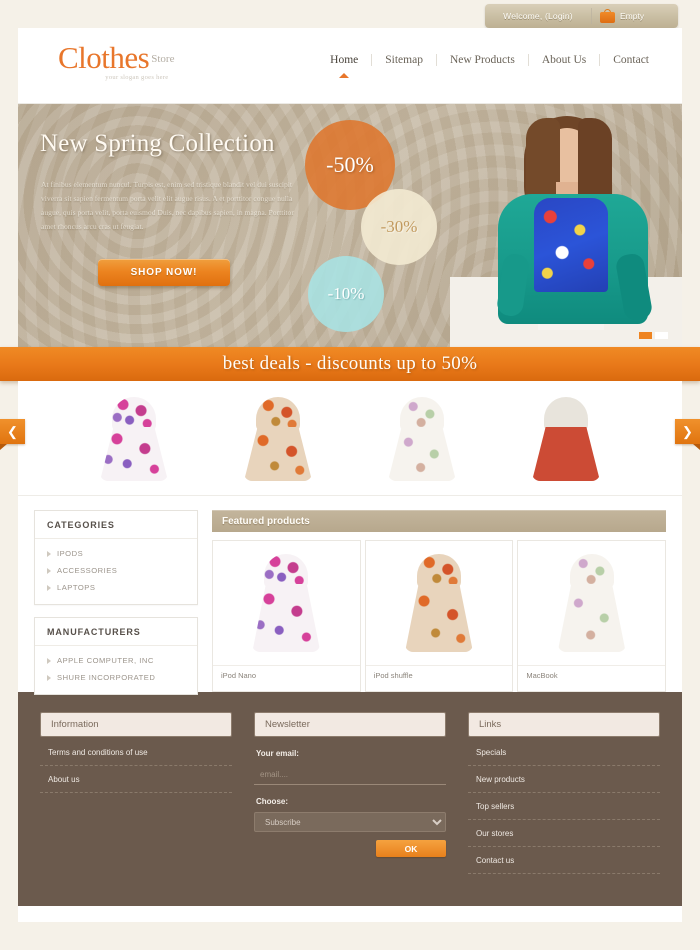  I want to click on footer-link-our-stores: Our stores, so click(564, 833).